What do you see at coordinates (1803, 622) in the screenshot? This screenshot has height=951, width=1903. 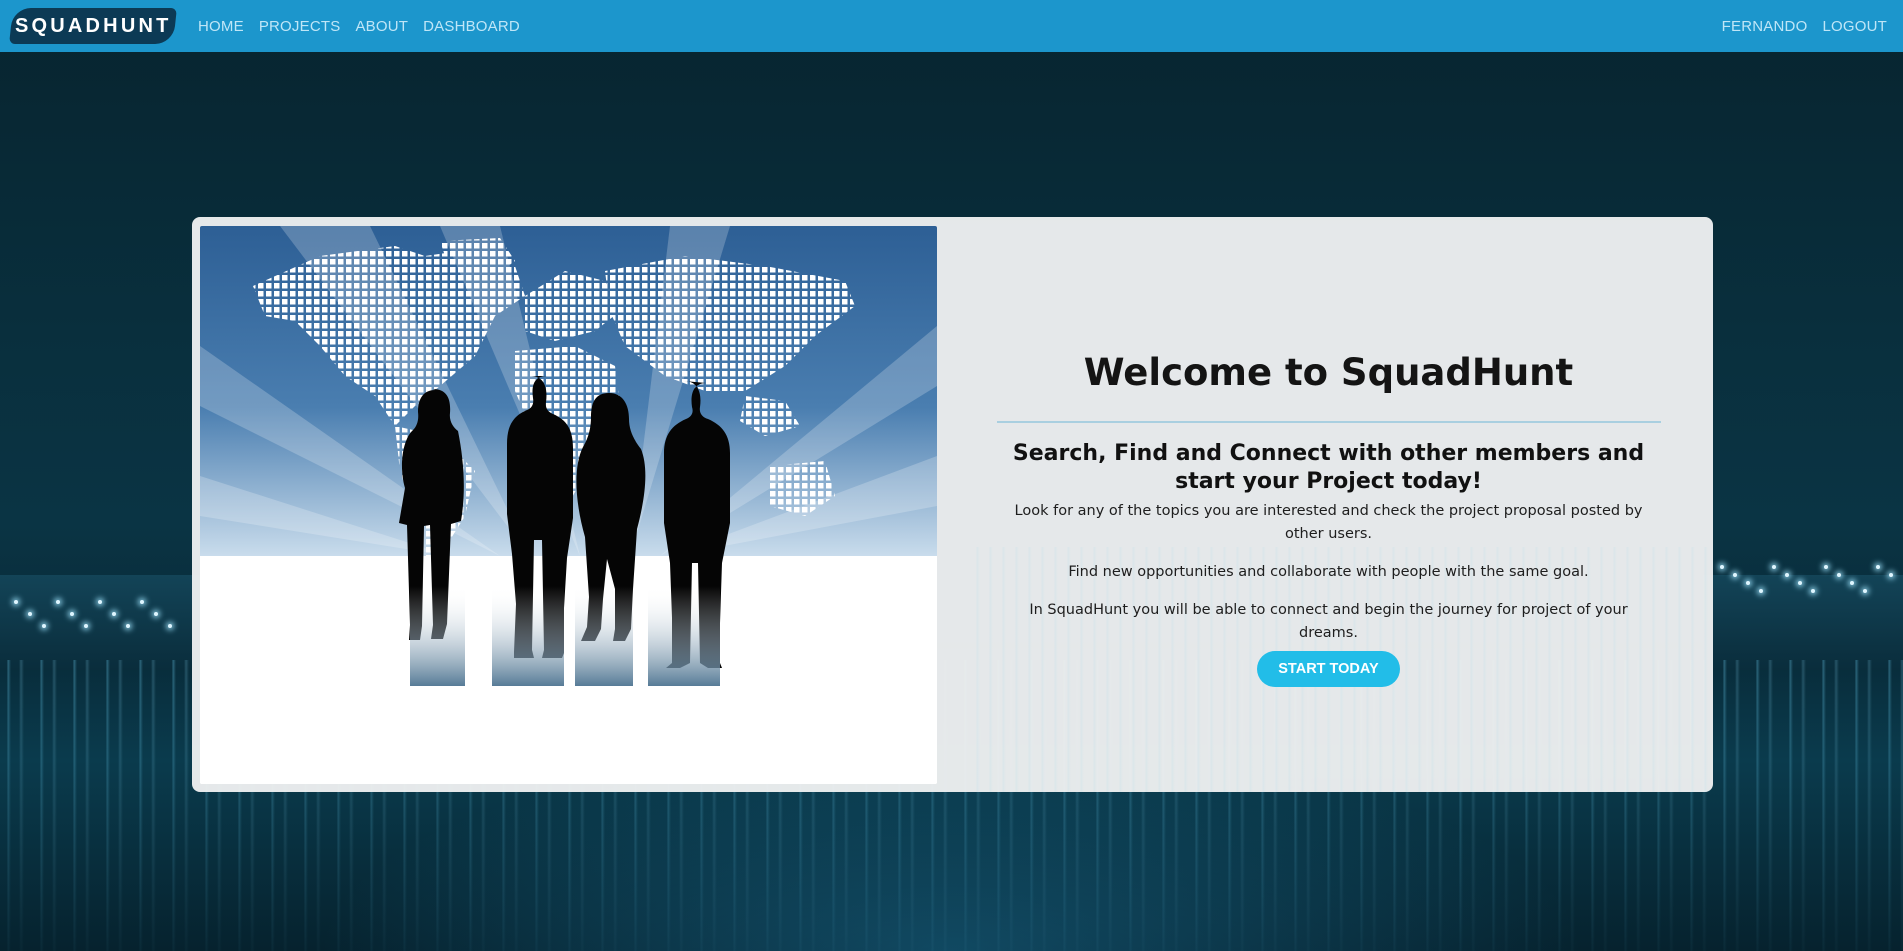 I see `shoreline-right` at bounding box center [1803, 622].